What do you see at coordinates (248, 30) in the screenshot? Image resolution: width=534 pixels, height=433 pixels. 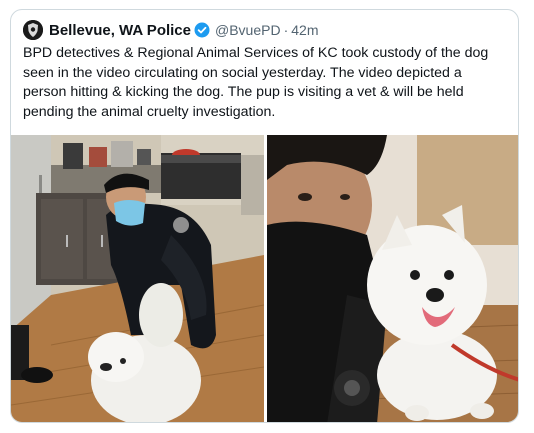 I see `user-handle: @BvuePD` at bounding box center [248, 30].